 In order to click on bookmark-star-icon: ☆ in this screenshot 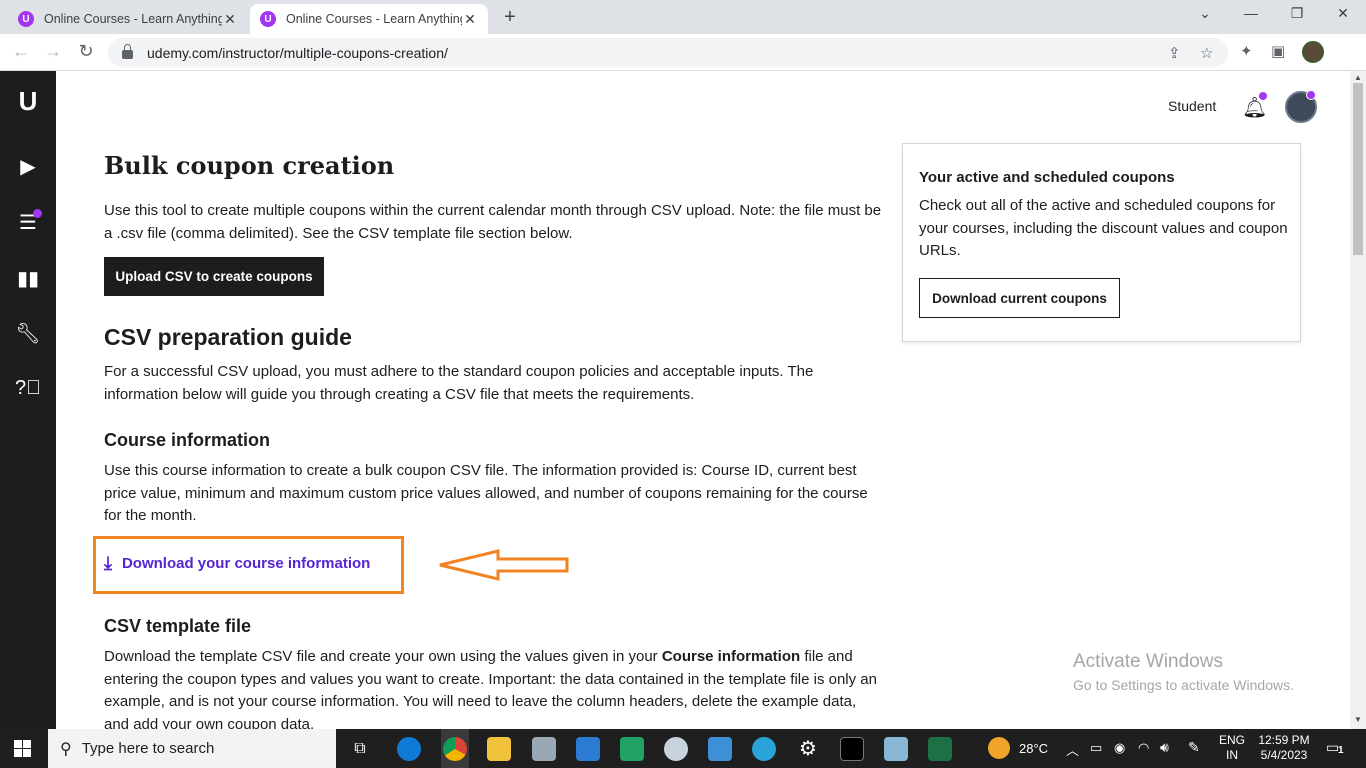, I will do `click(1206, 53)`.